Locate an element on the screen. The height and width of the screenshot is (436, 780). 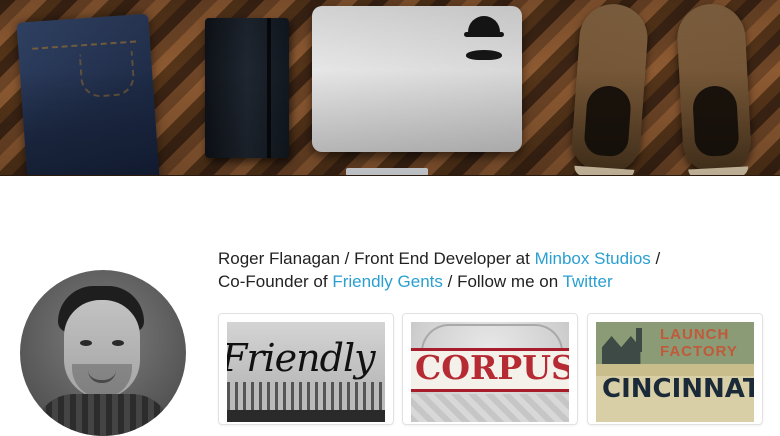
cincinnatis-text: CINCINNATI'S is located at coordinates (678, 389).